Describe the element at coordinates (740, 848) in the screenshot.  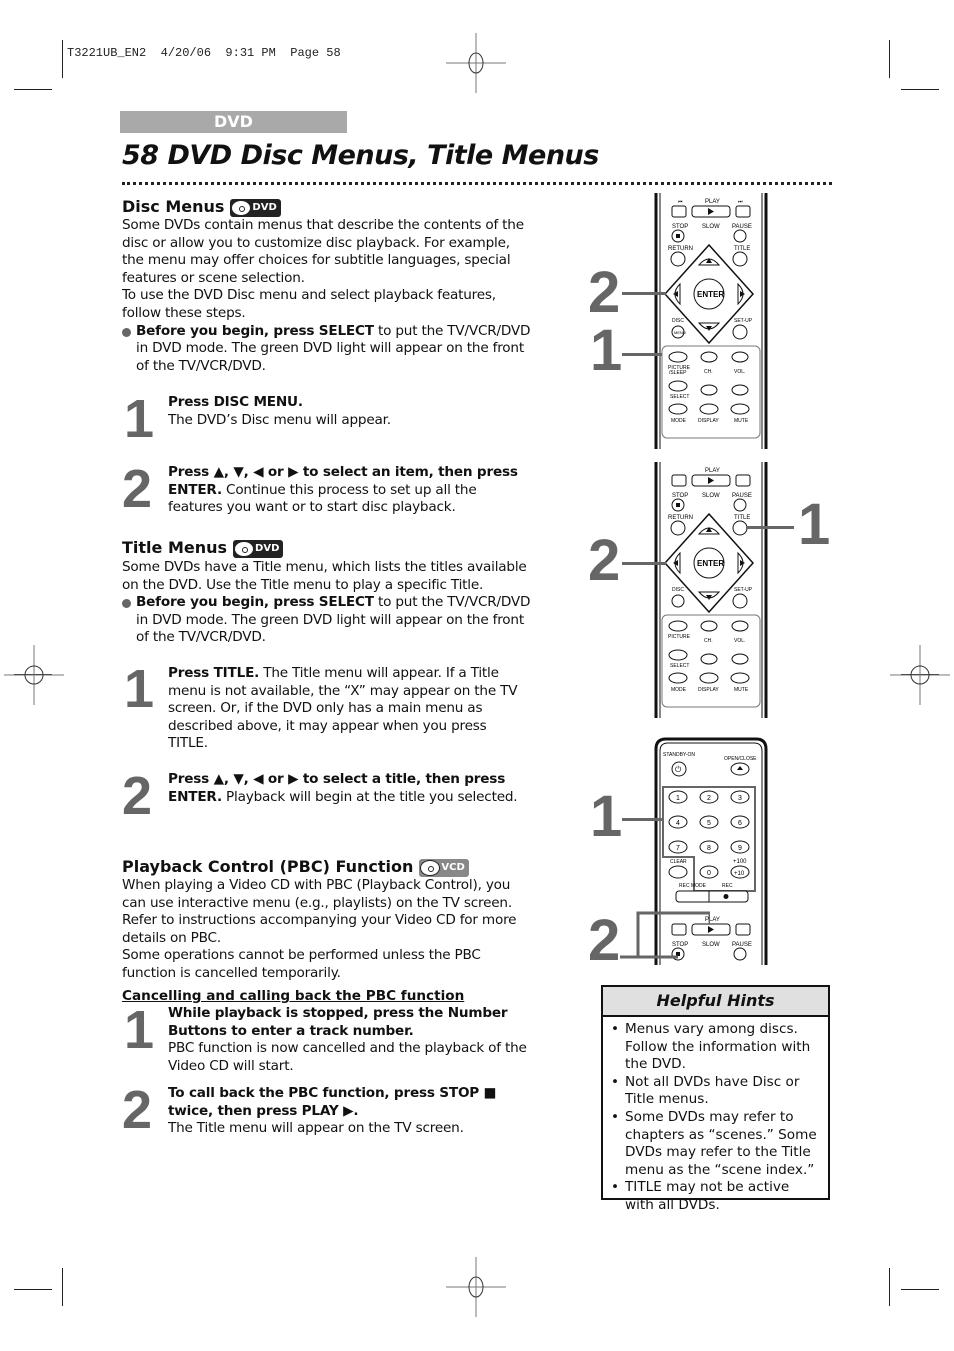
I see `digit-label: 9` at that location.